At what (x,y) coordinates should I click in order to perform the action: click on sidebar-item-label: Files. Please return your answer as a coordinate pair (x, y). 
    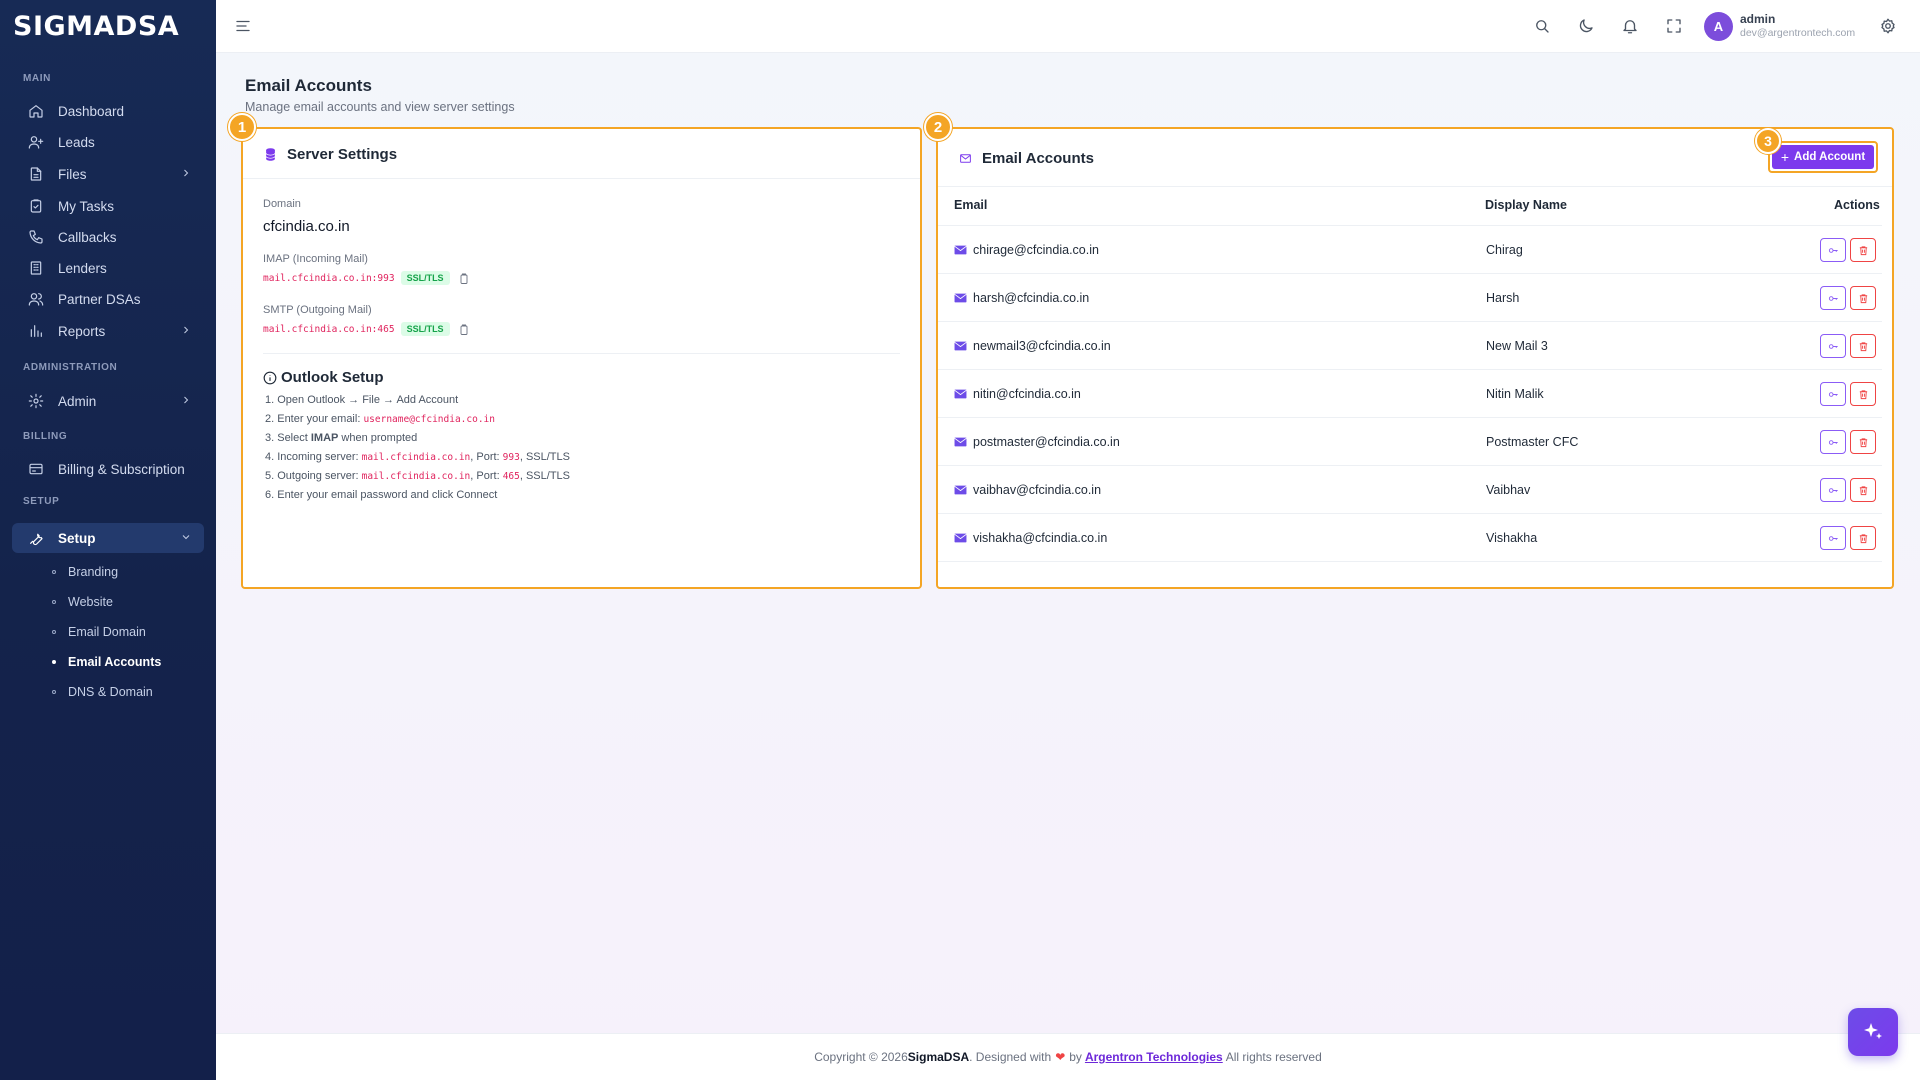
    Looking at the image, I should click on (72, 174).